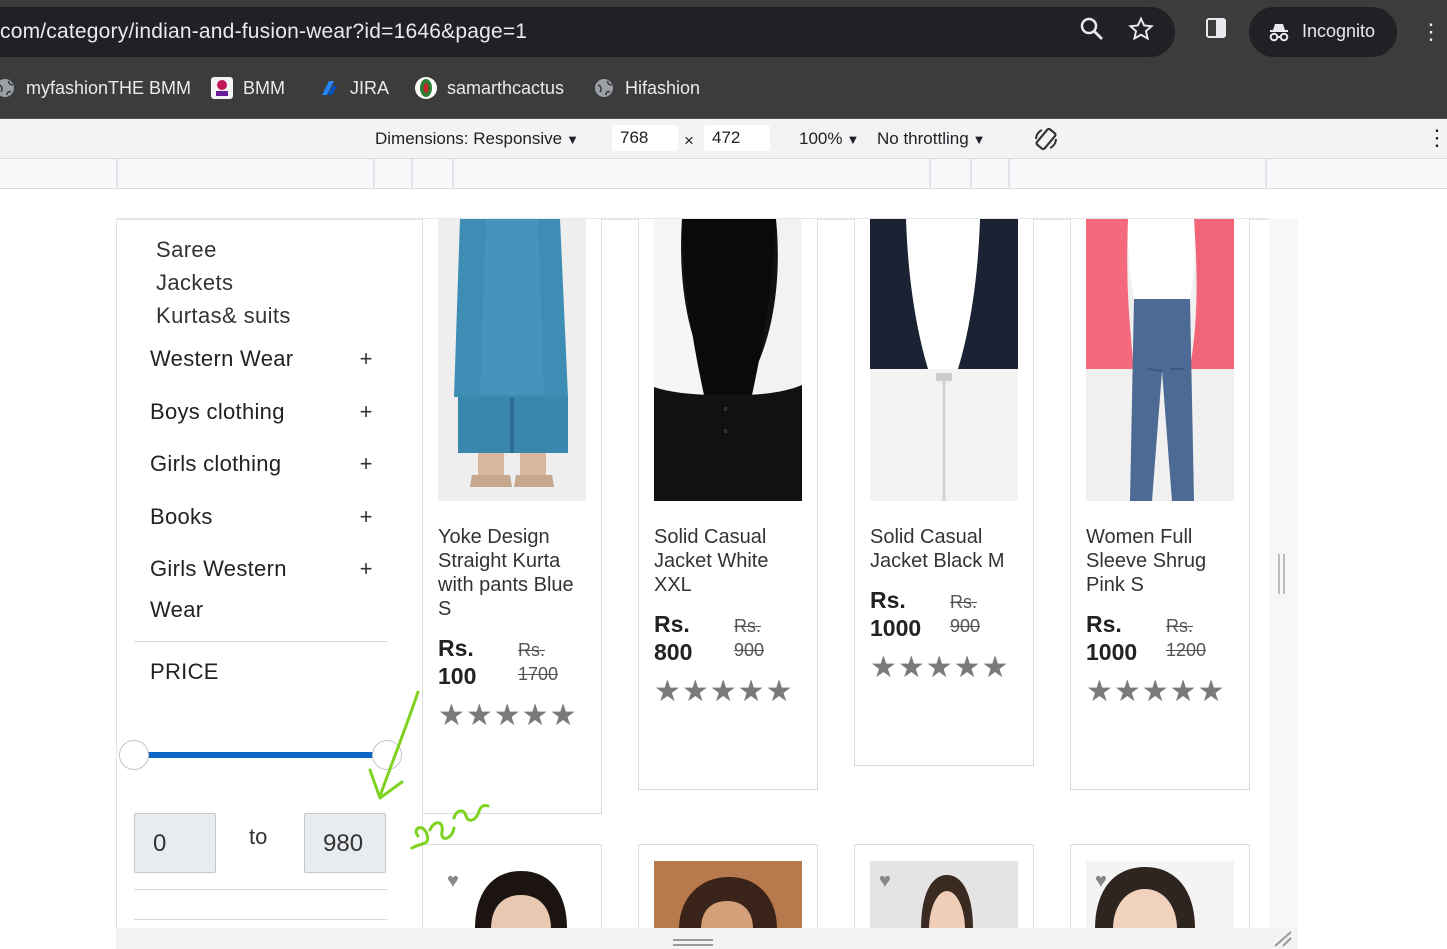  I want to click on category-girls-western-wear-line2: Wear, so click(176, 610).